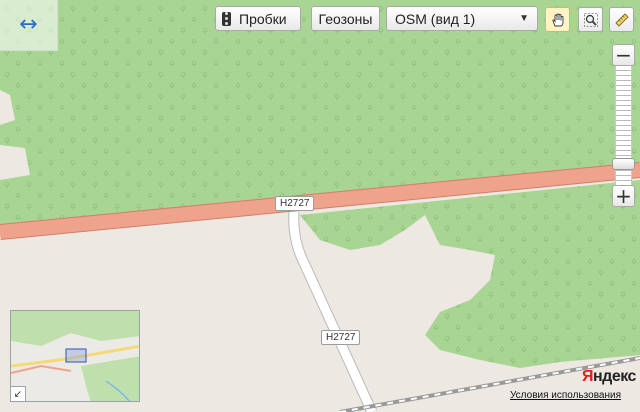 The width and height of the screenshot is (640, 412). I want to click on geozones-button: Геозоны, so click(345, 18).